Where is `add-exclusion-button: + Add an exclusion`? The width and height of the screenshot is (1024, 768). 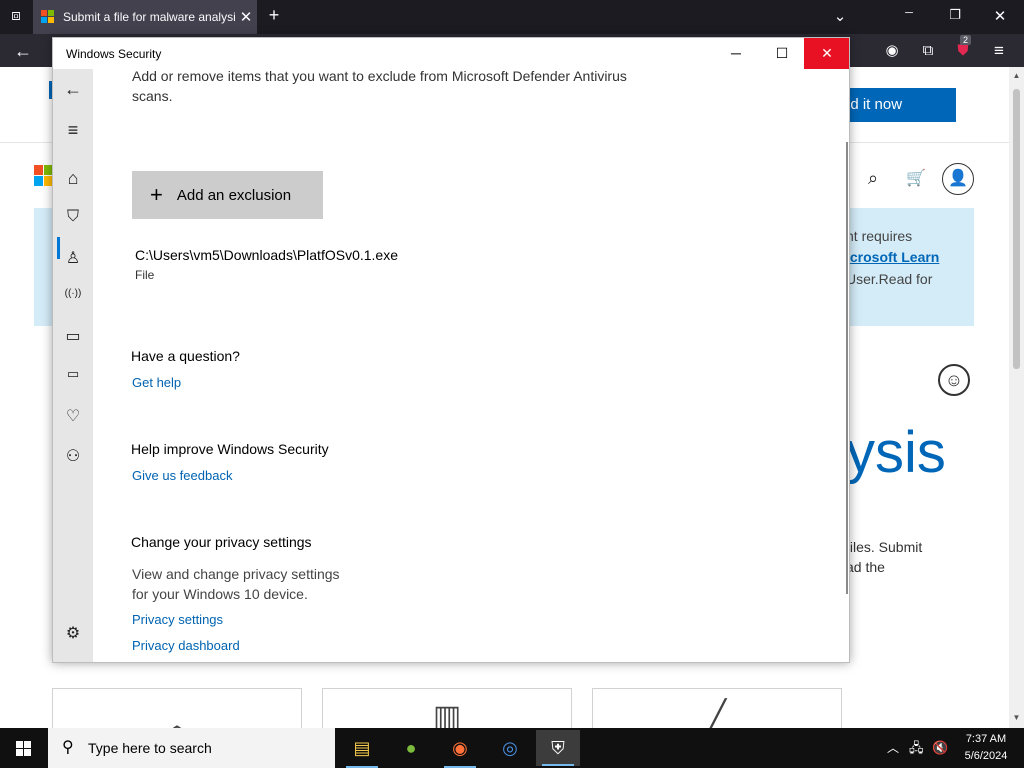 add-exclusion-button: + Add an exclusion is located at coordinates (227, 195).